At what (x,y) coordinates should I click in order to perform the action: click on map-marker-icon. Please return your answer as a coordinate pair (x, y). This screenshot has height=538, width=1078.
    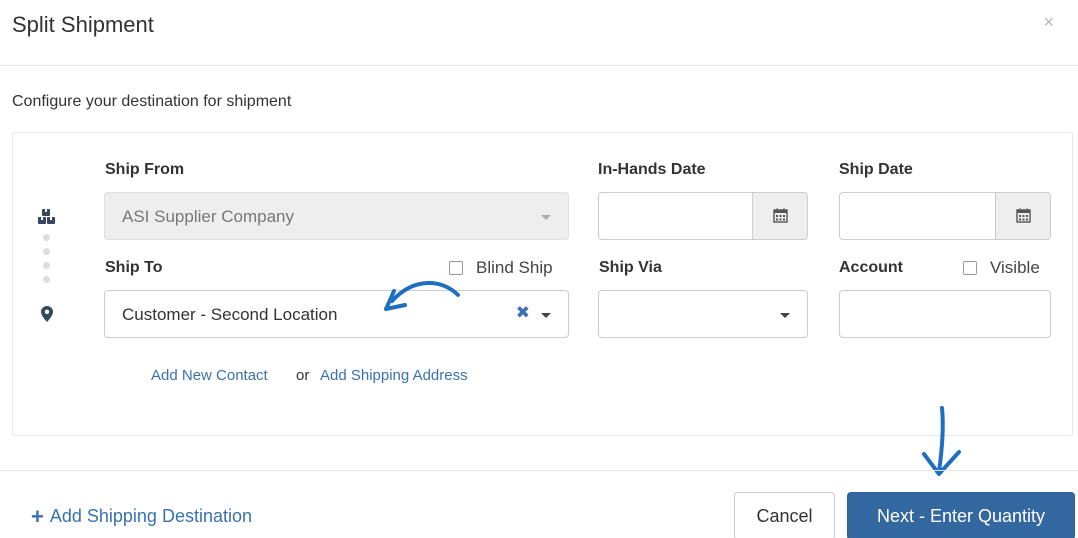
    Looking at the image, I should click on (47, 314).